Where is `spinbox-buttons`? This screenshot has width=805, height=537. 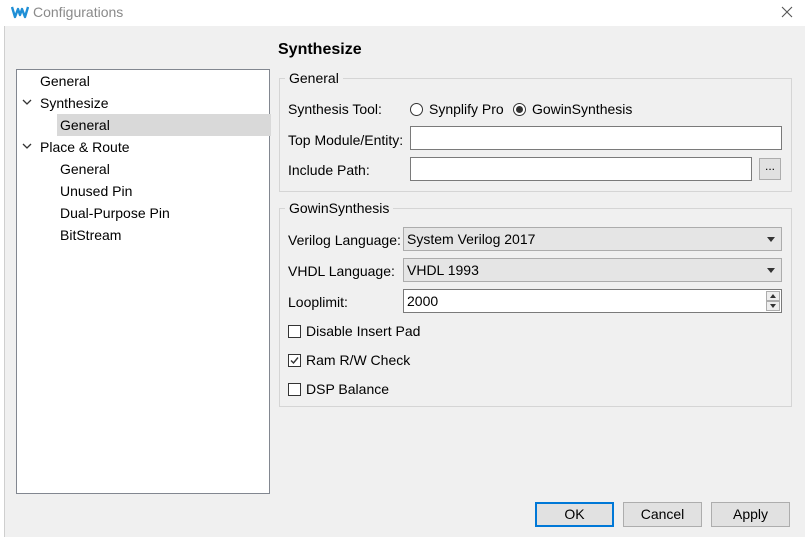
spinbox-buttons is located at coordinates (773, 301).